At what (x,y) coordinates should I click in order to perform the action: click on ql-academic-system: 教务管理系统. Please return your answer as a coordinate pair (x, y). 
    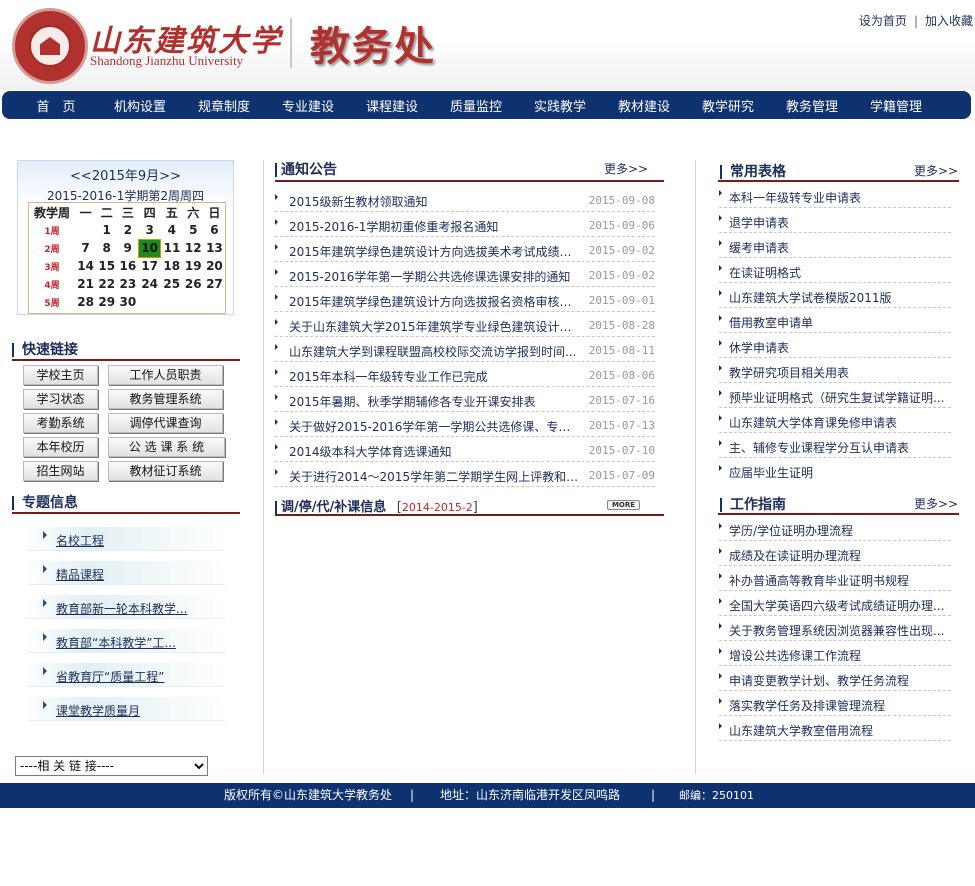
    Looking at the image, I should click on (165, 399).